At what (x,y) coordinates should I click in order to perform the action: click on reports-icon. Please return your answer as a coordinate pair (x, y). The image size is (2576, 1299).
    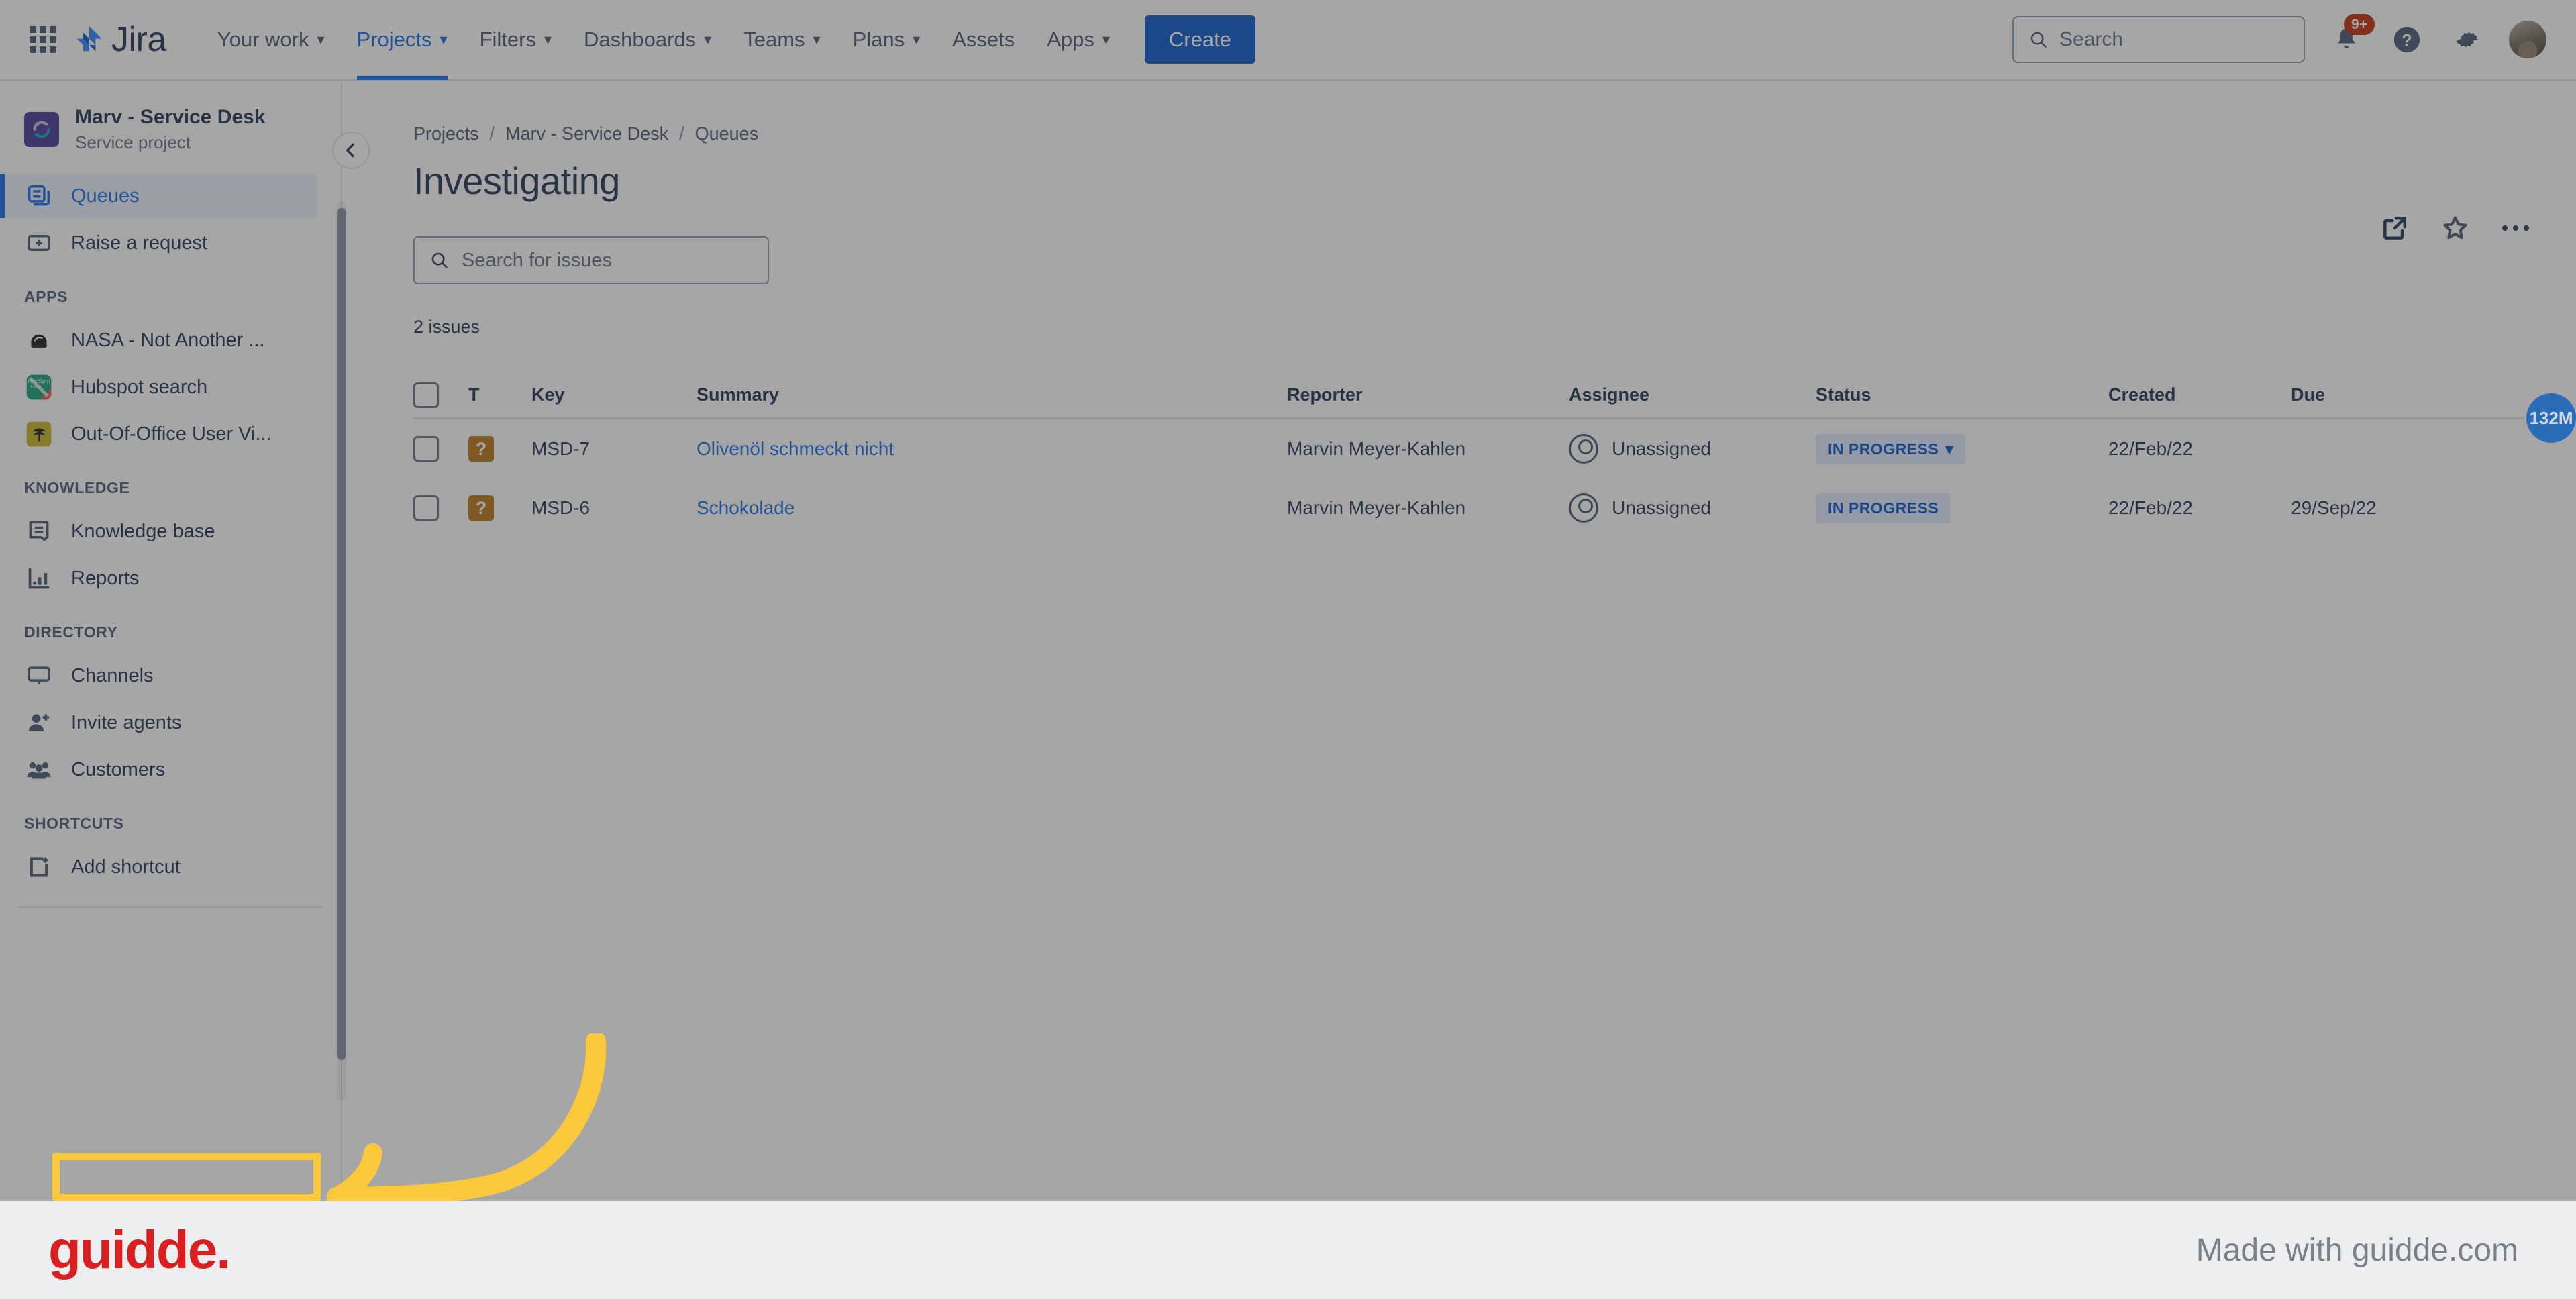
    Looking at the image, I should click on (39, 578).